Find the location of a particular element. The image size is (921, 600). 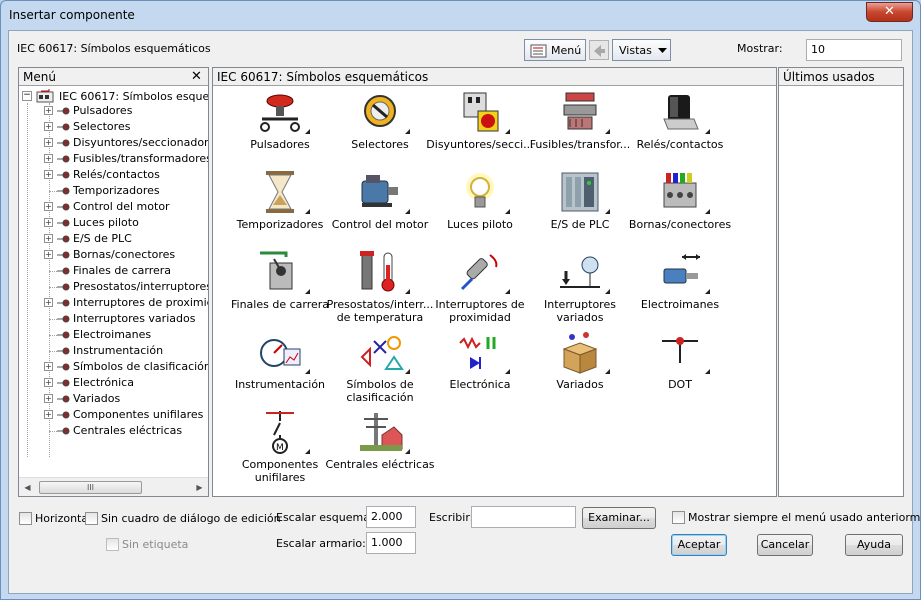

always-show-menu-checkbox is located at coordinates (678, 517).